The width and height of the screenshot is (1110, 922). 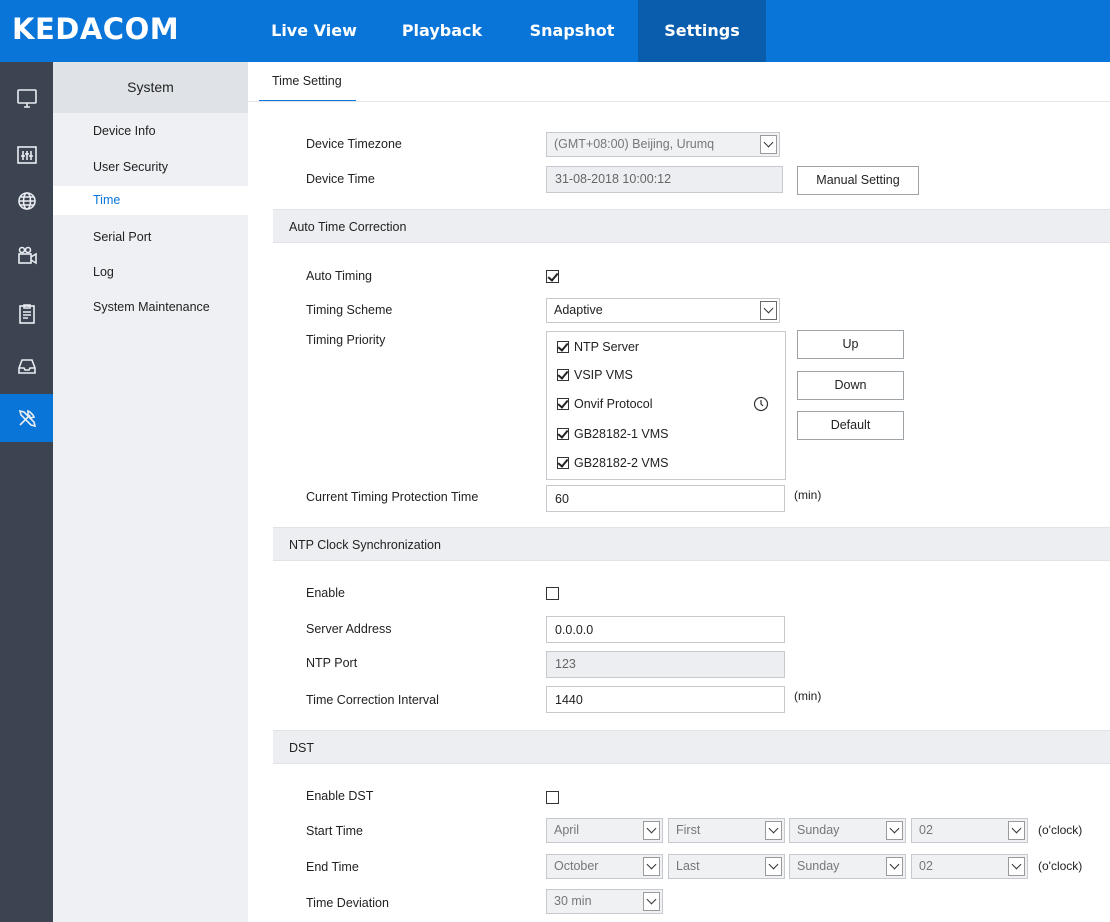 What do you see at coordinates (552, 593) in the screenshot?
I see `ntp-enable-checkbox` at bounding box center [552, 593].